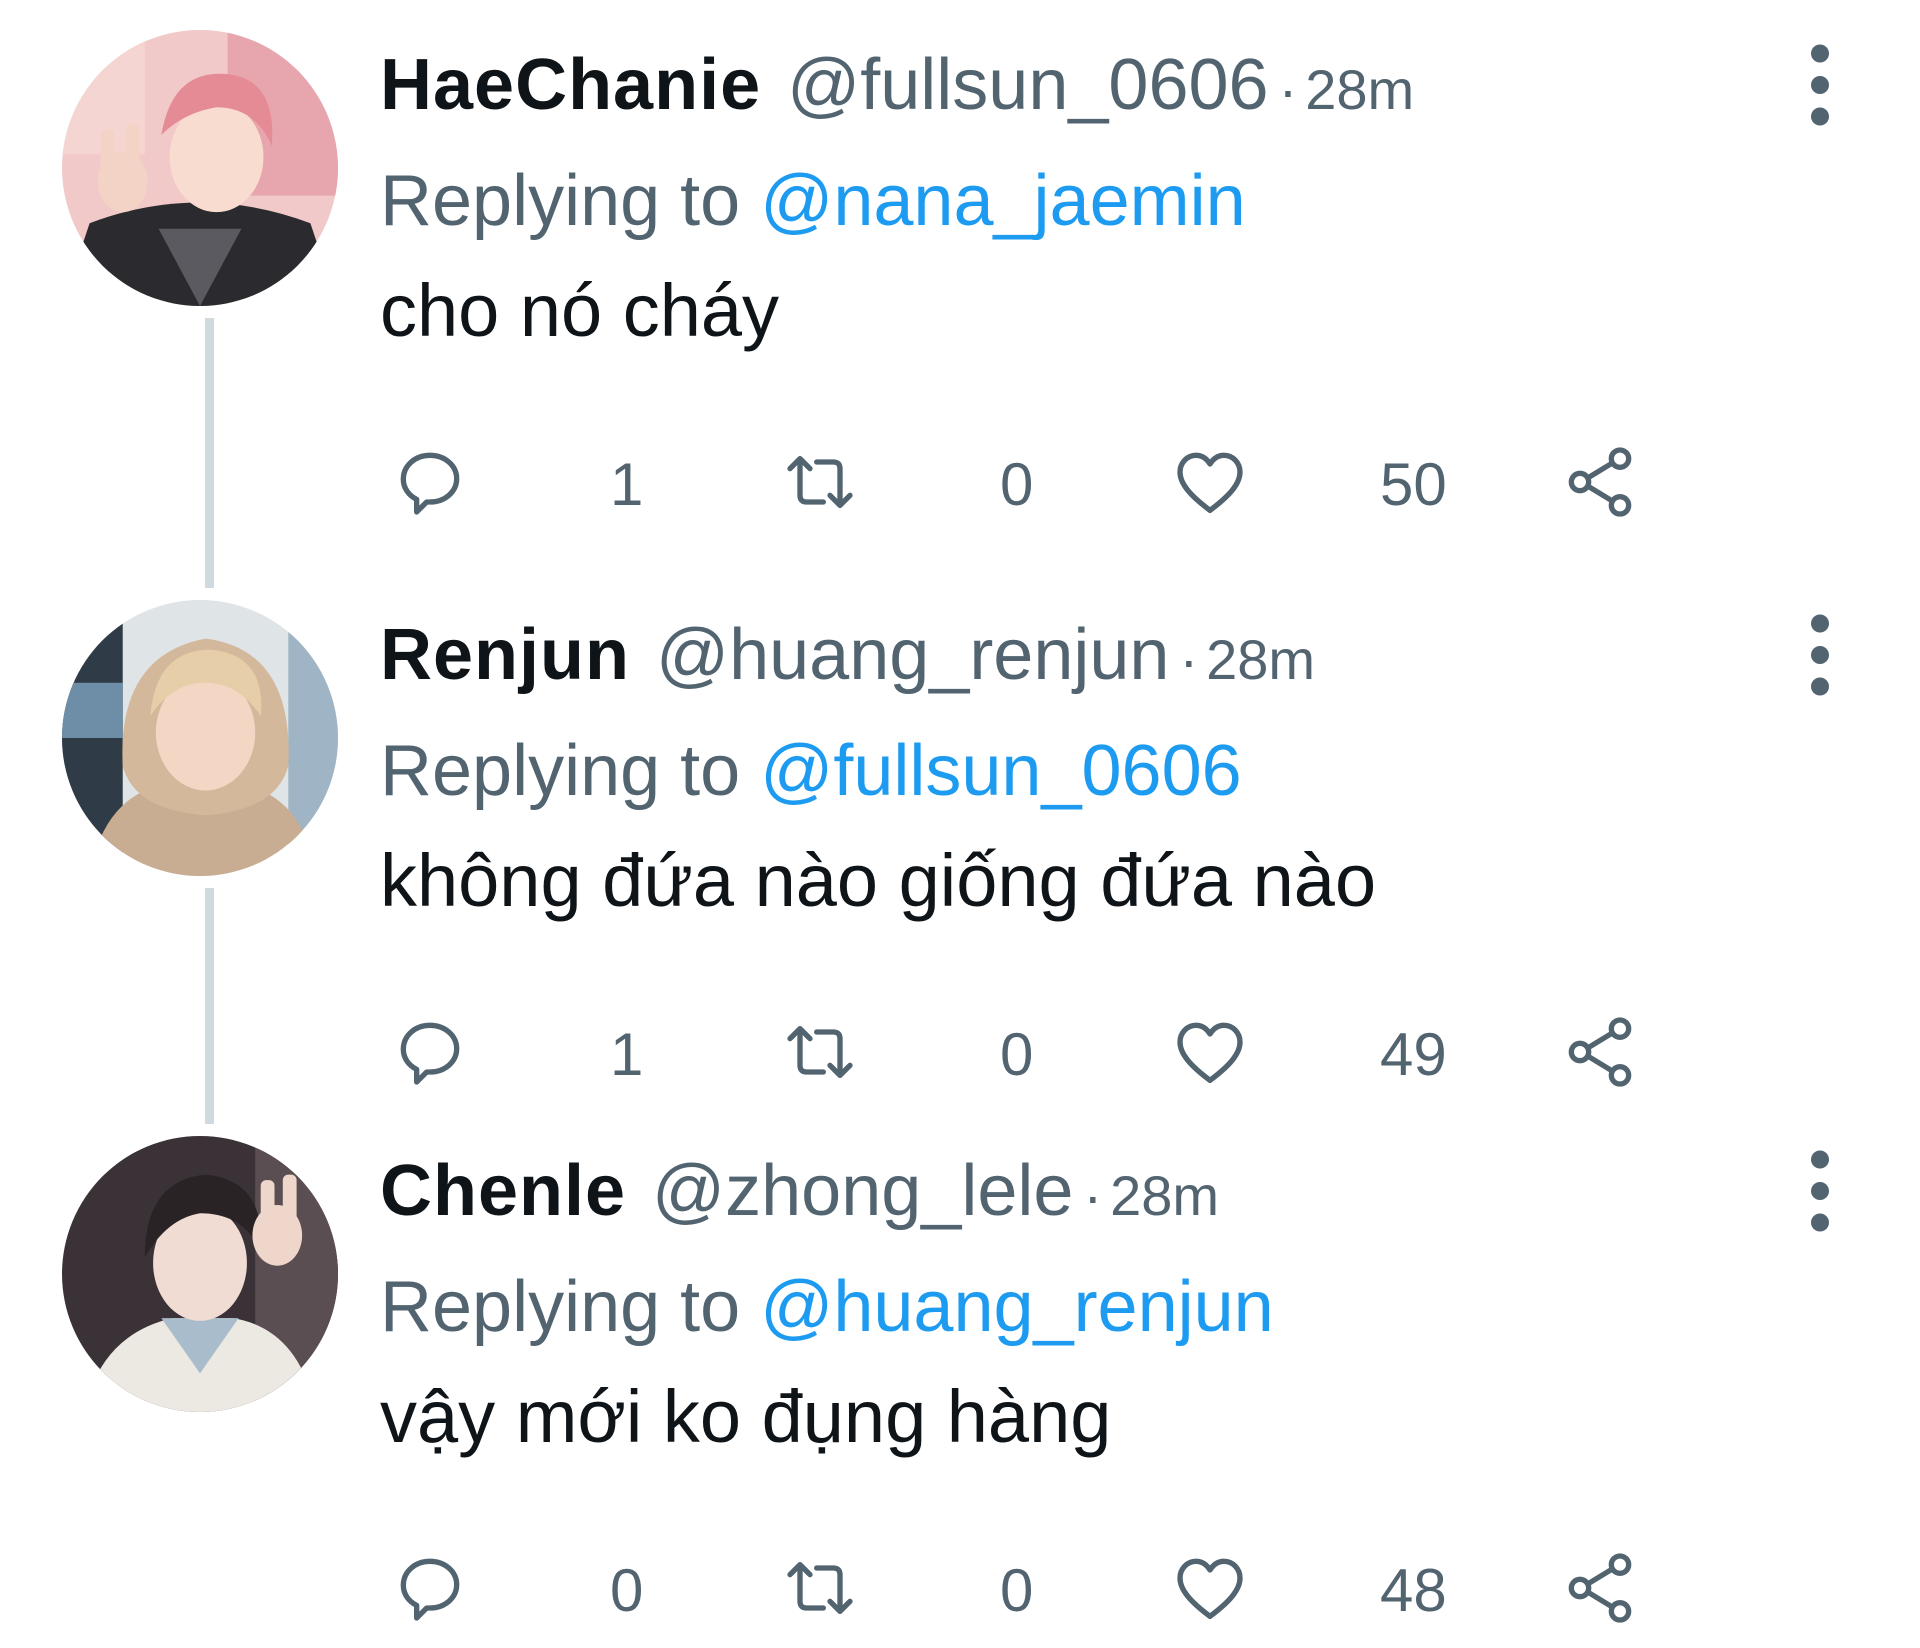 The image size is (1920, 1648). I want to click on tweet-text: cho nó cháy, so click(580, 310).